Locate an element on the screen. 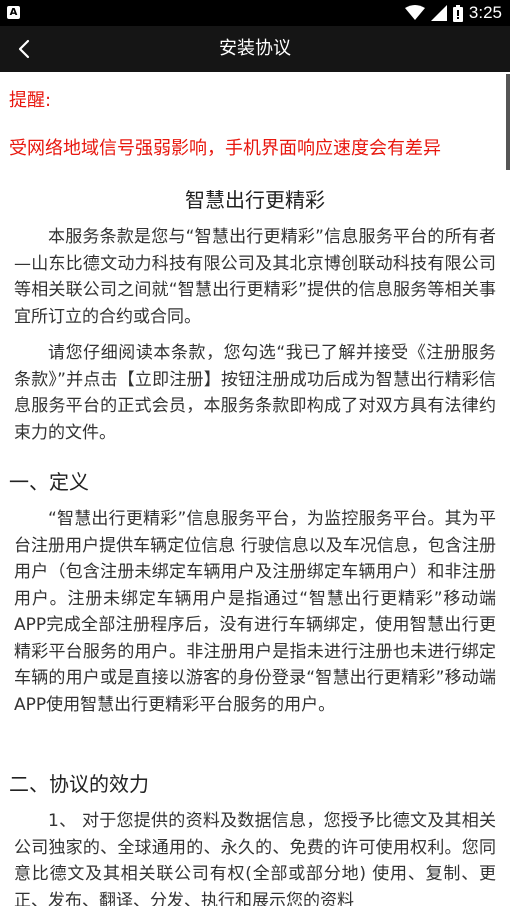  battery-icon is located at coordinates (457, 13).